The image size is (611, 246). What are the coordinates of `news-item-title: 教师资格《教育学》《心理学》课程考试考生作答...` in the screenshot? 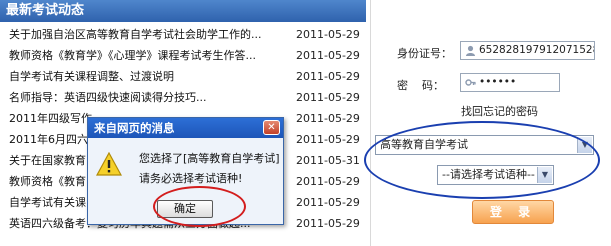 It's located at (148, 55).